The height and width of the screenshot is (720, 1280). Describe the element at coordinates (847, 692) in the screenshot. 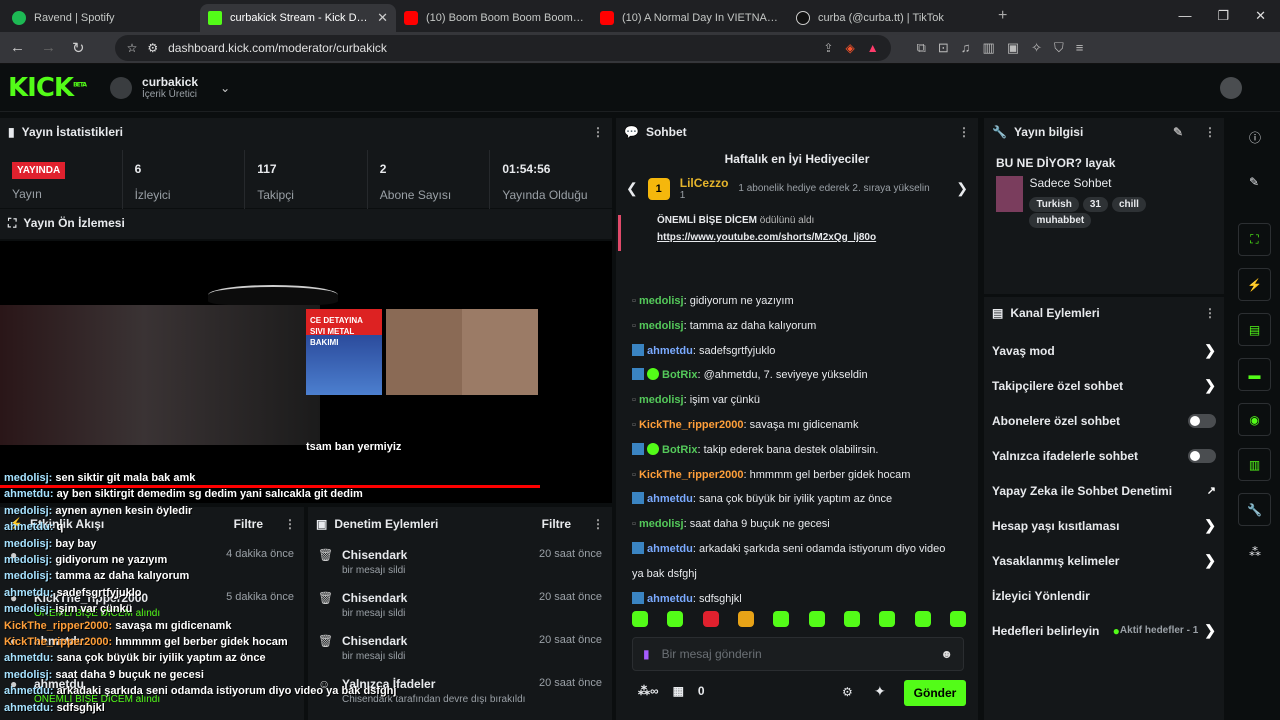

I see `settings-icon: ⚙` at that location.